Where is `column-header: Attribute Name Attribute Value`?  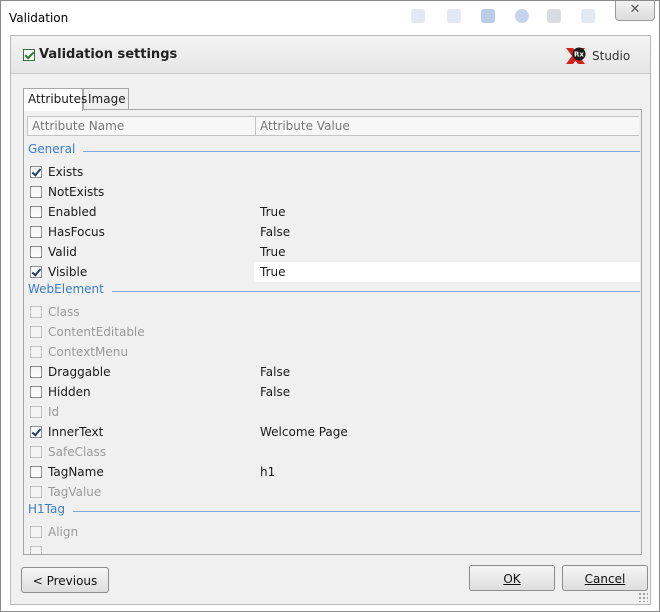
column-header: Attribute Name Attribute Value is located at coordinates (333, 126).